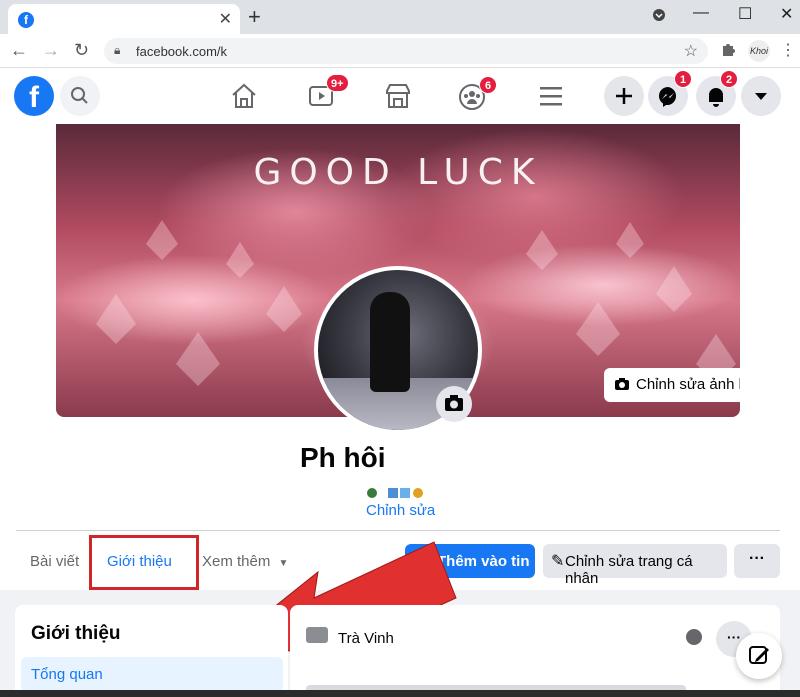 This screenshot has height=697, width=800. What do you see at coordinates (552, 96) in the screenshot?
I see `menu-hamburger-icon` at bounding box center [552, 96].